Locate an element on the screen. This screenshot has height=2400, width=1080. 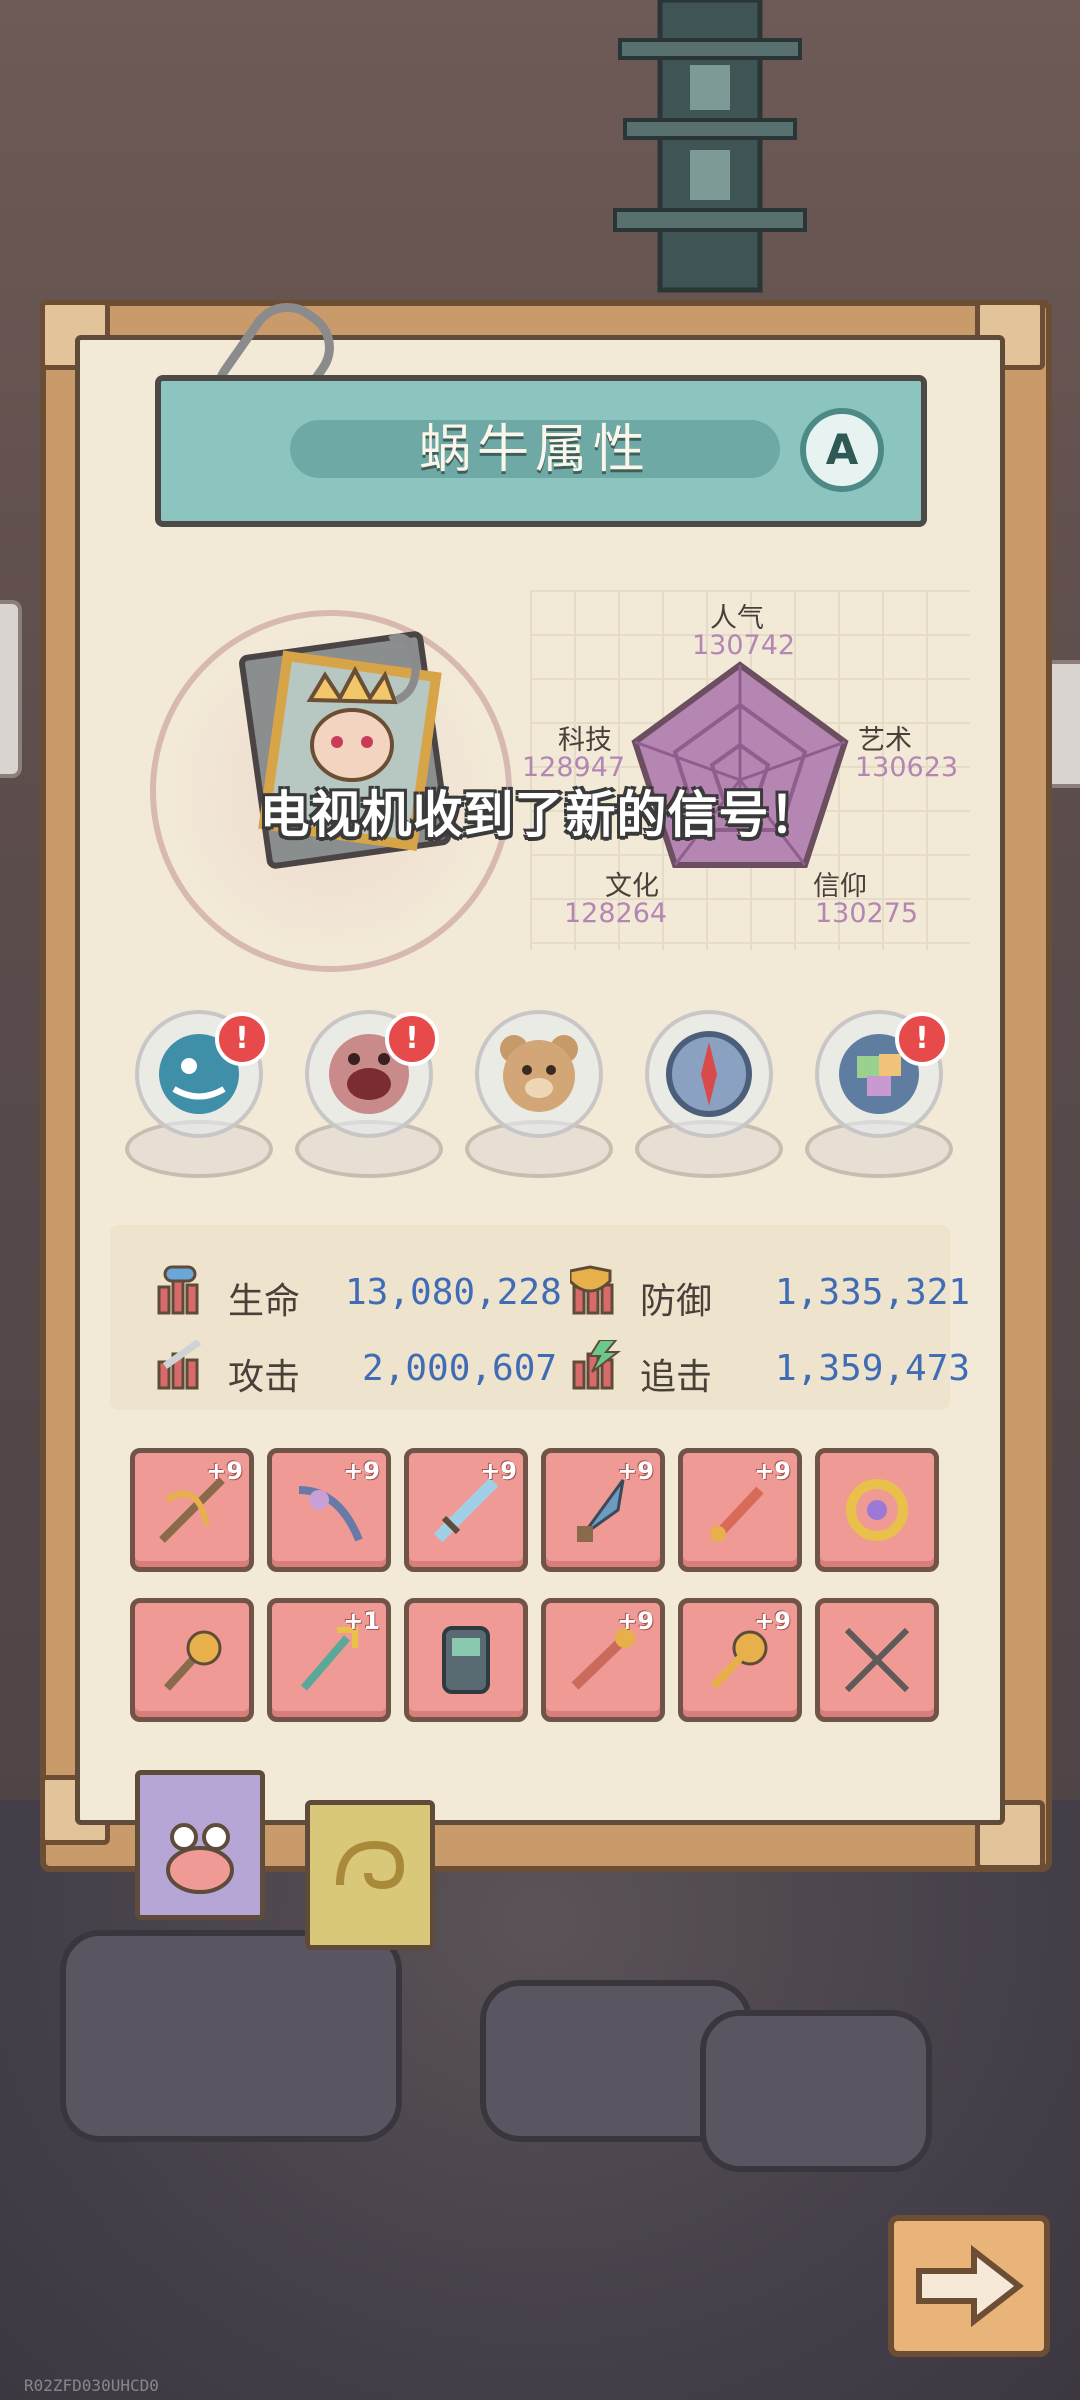
stat-label-chase: 追击 is located at coordinates (676, 1377).